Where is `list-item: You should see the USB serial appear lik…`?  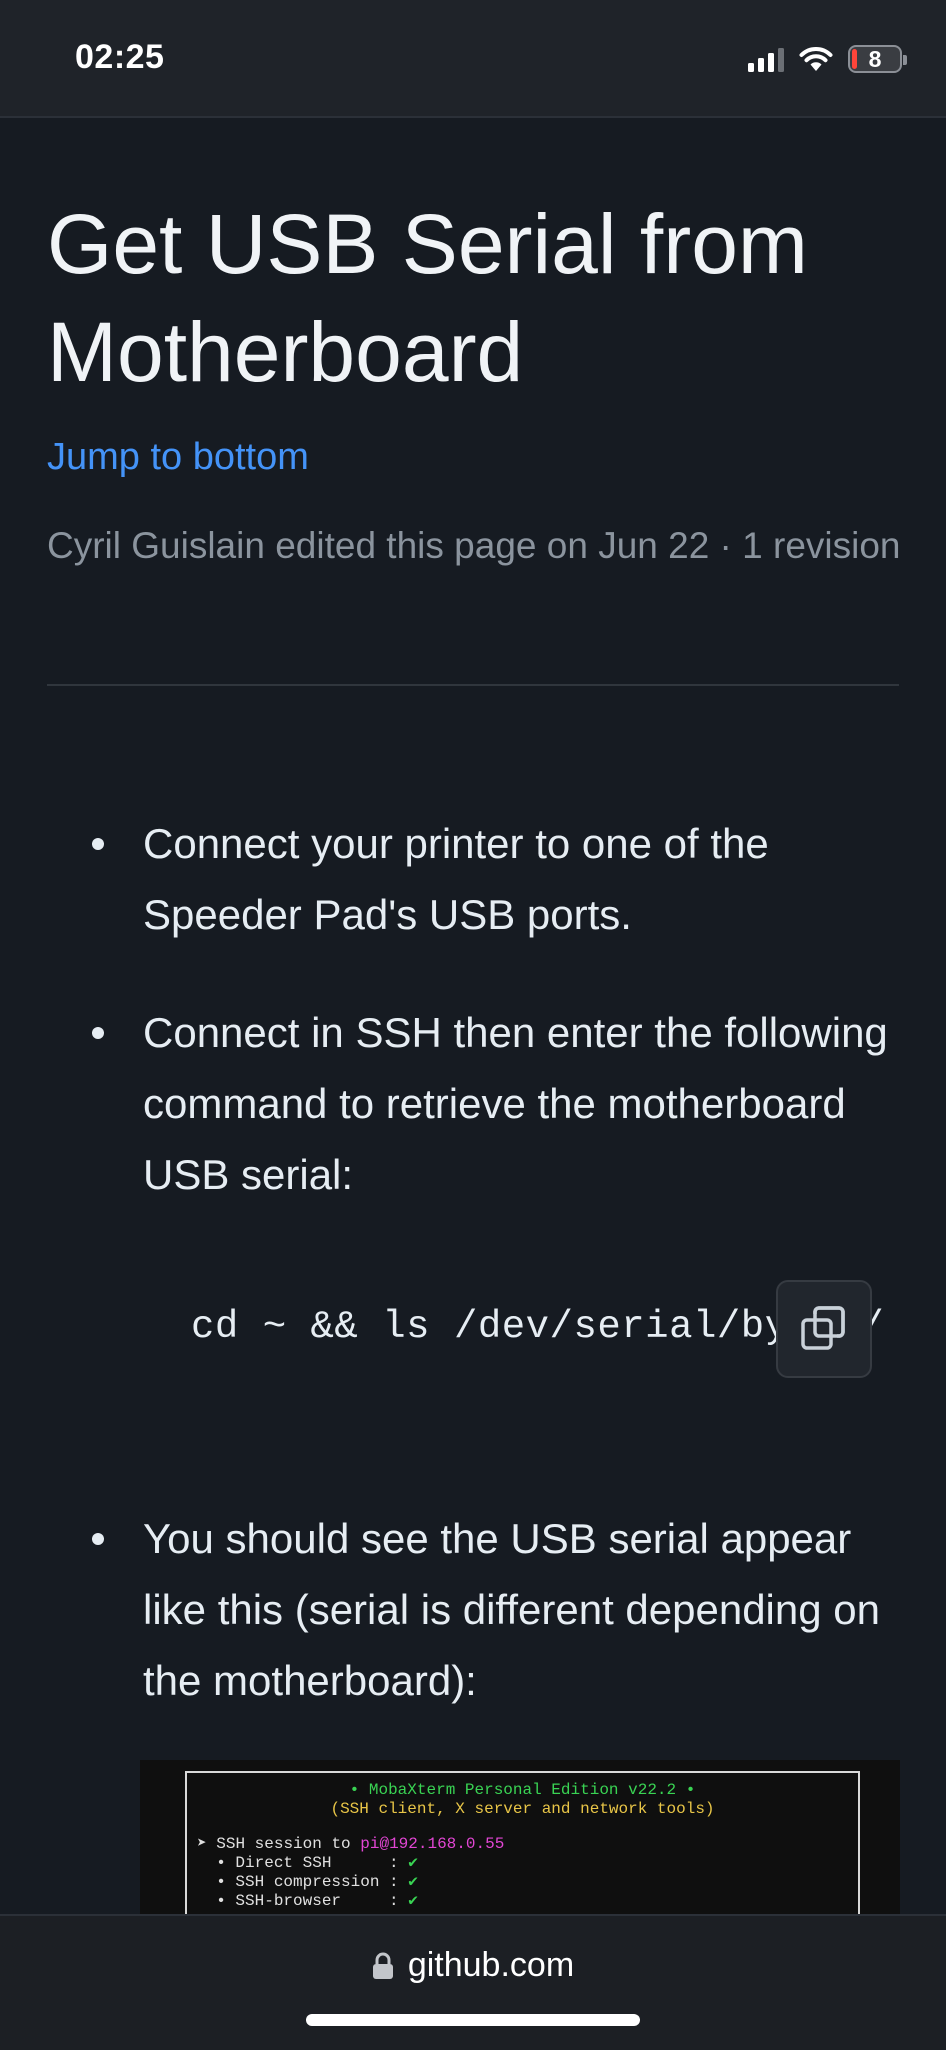
list-item: You should see the USB serial appear lik… is located at coordinates (511, 1609).